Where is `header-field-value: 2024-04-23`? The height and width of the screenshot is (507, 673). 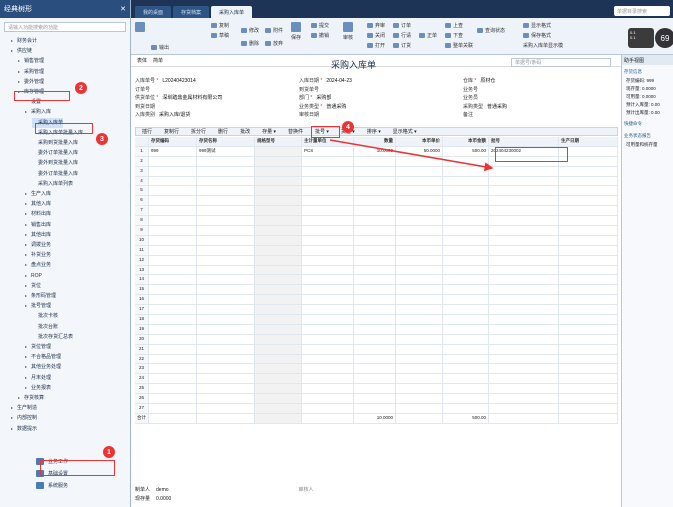
header-field-value: 2024-04-23 is located at coordinates (339, 81).